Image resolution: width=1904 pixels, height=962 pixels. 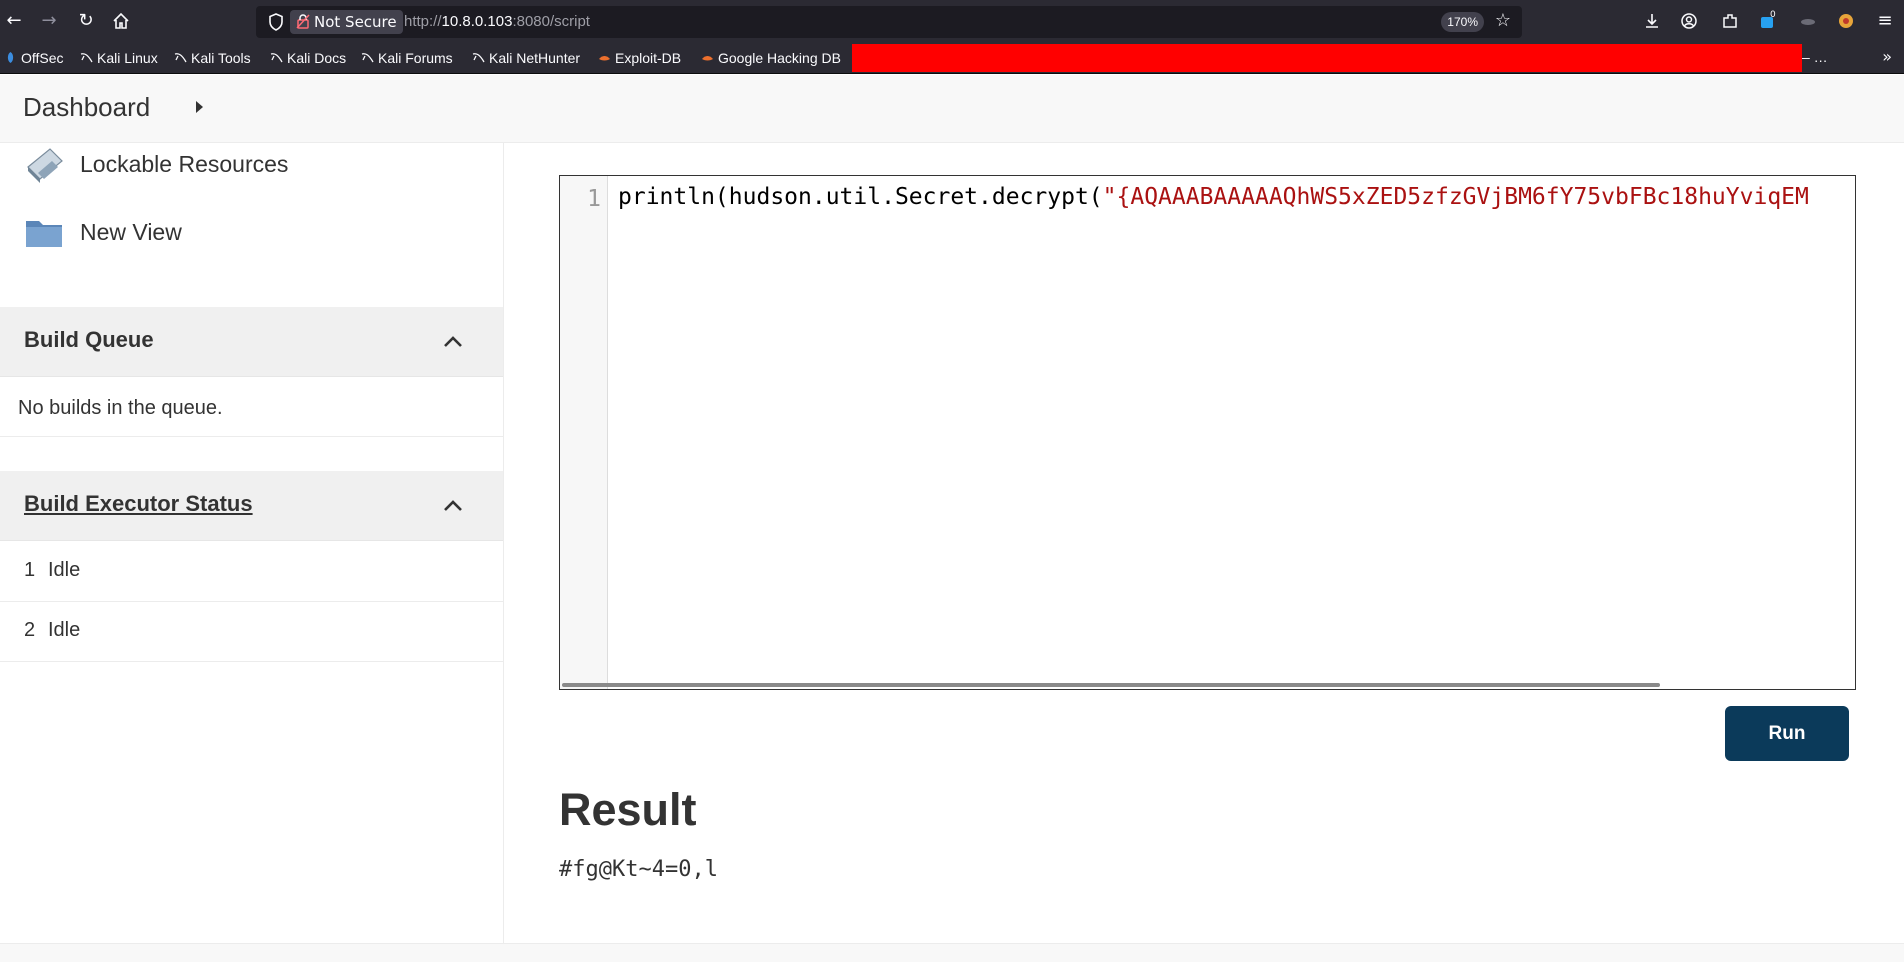 What do you see at coordinates (355, 22) in the screenshot?
I see `security-label: Not Secure` at bounding box center [355, 22].